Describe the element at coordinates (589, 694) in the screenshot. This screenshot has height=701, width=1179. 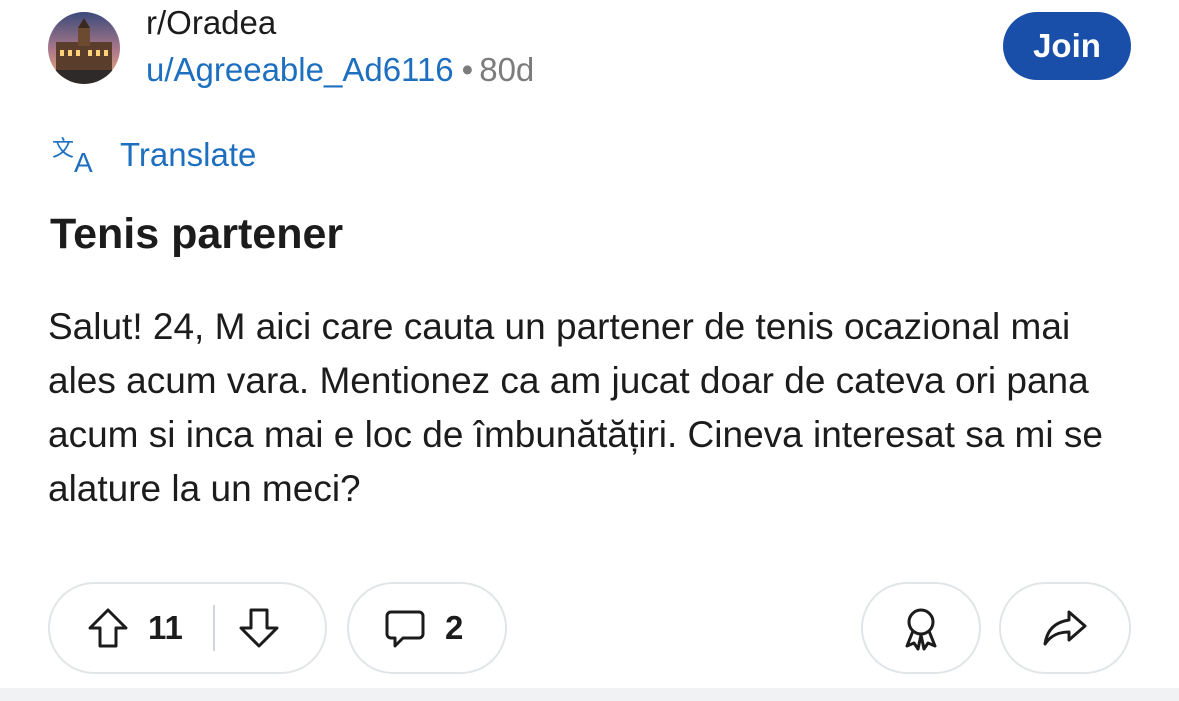
I see `feed-divider` at that location.